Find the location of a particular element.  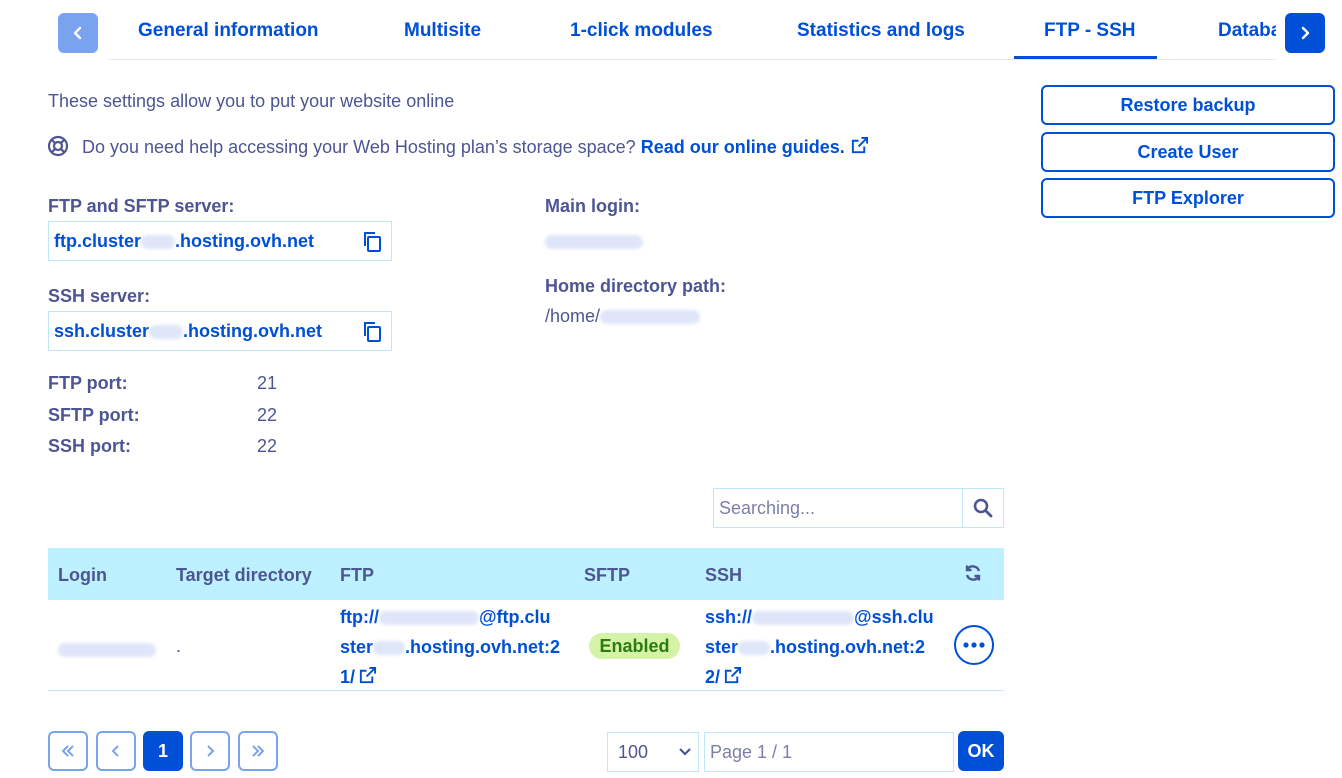

row-login is located at coordinates (107, 649).